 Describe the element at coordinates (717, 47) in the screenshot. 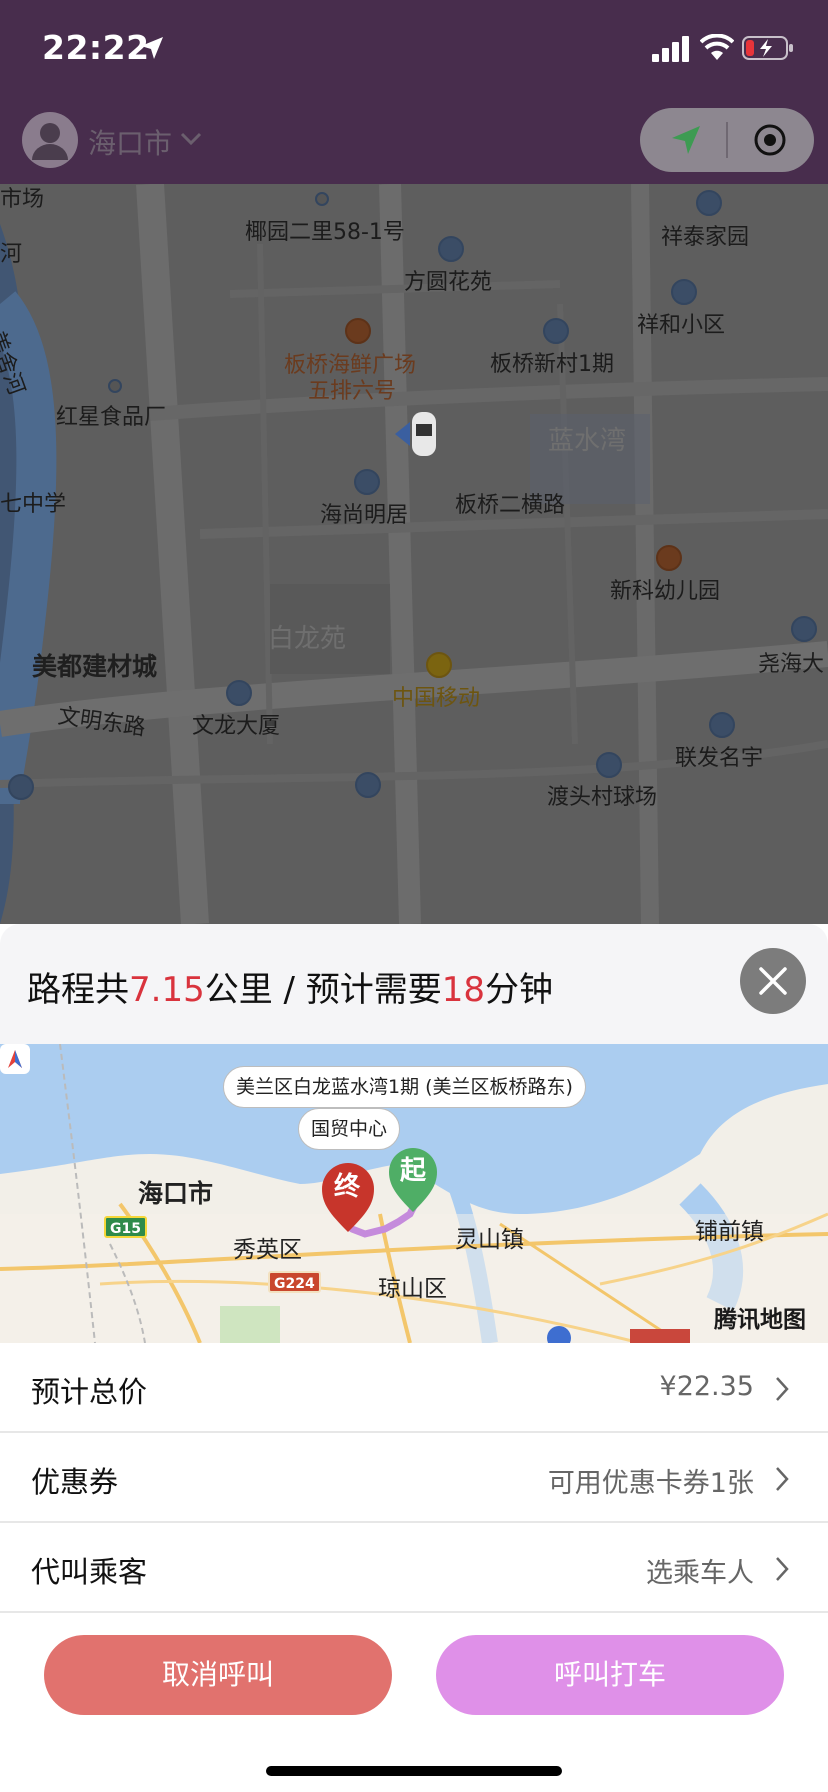

I see `wifi-icon` at that location.